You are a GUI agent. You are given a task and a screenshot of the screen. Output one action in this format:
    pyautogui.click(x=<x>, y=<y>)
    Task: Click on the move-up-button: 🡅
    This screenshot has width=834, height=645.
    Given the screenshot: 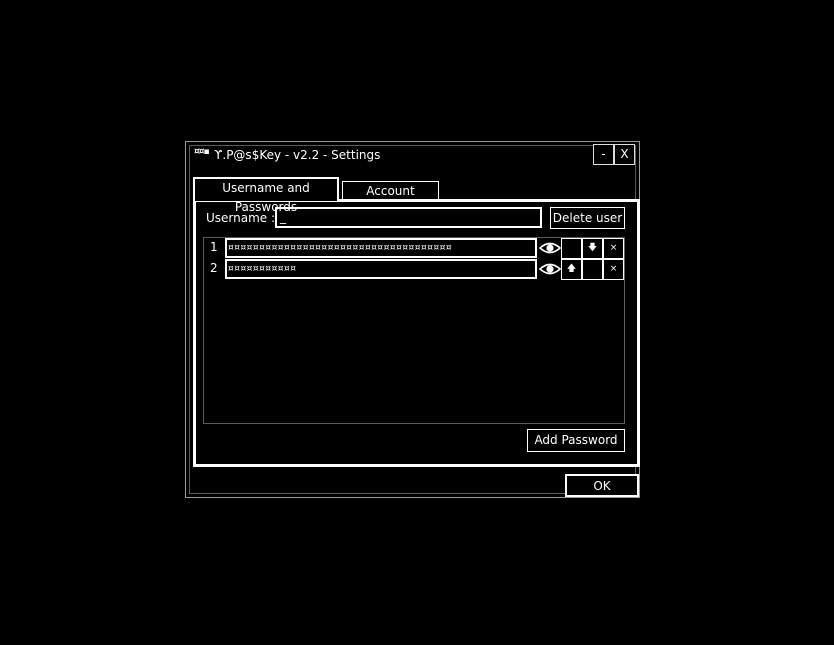 What is the action you would take?
    pyautogui.click(x=571, y=269)
    